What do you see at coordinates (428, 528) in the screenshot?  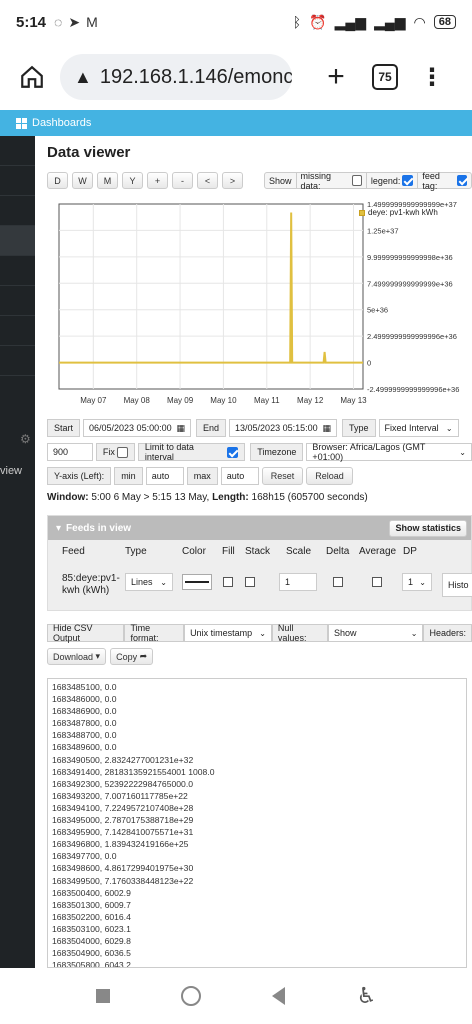 I see `show-statistics-button: Show statistics` at bounding box center [428, 528].